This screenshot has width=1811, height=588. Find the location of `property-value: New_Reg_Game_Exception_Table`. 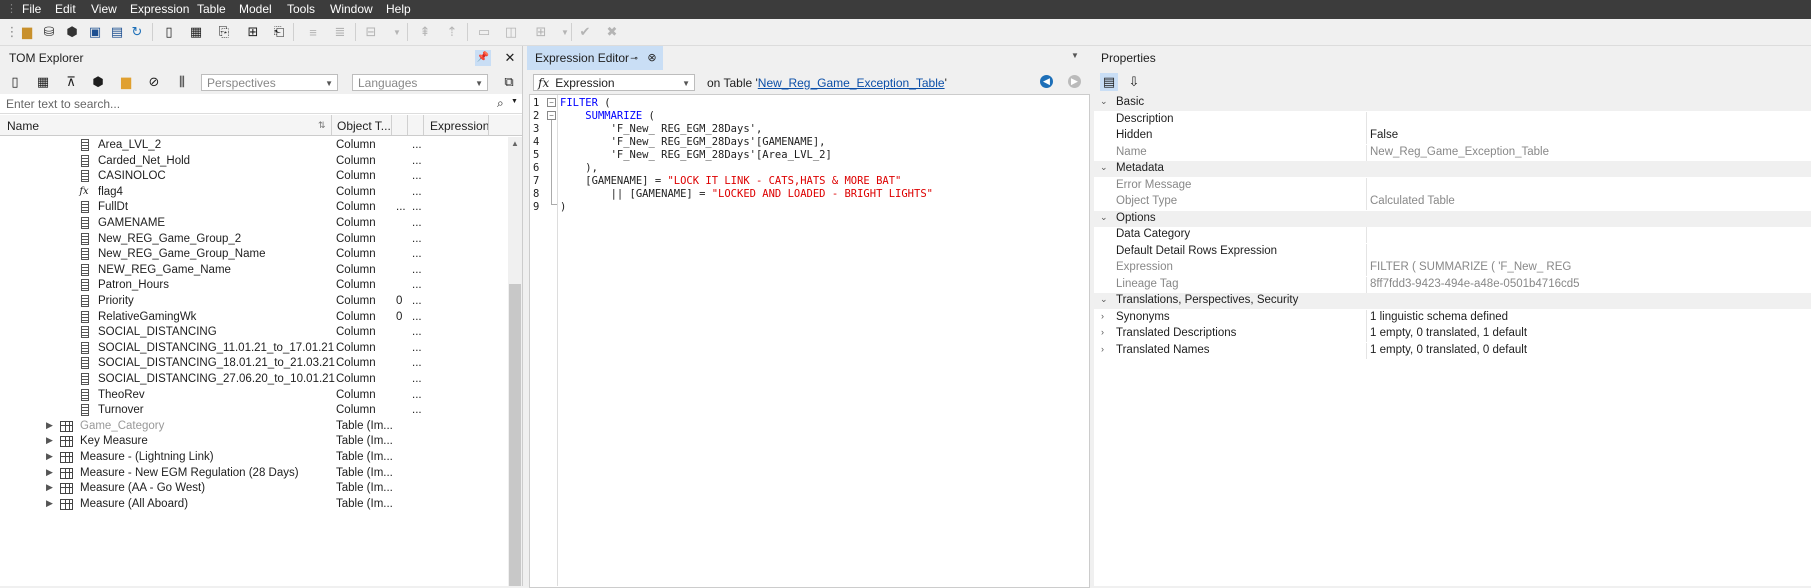

property-value: New_Reg_Game_Exception_Table is located at coordinates (1590, 152).